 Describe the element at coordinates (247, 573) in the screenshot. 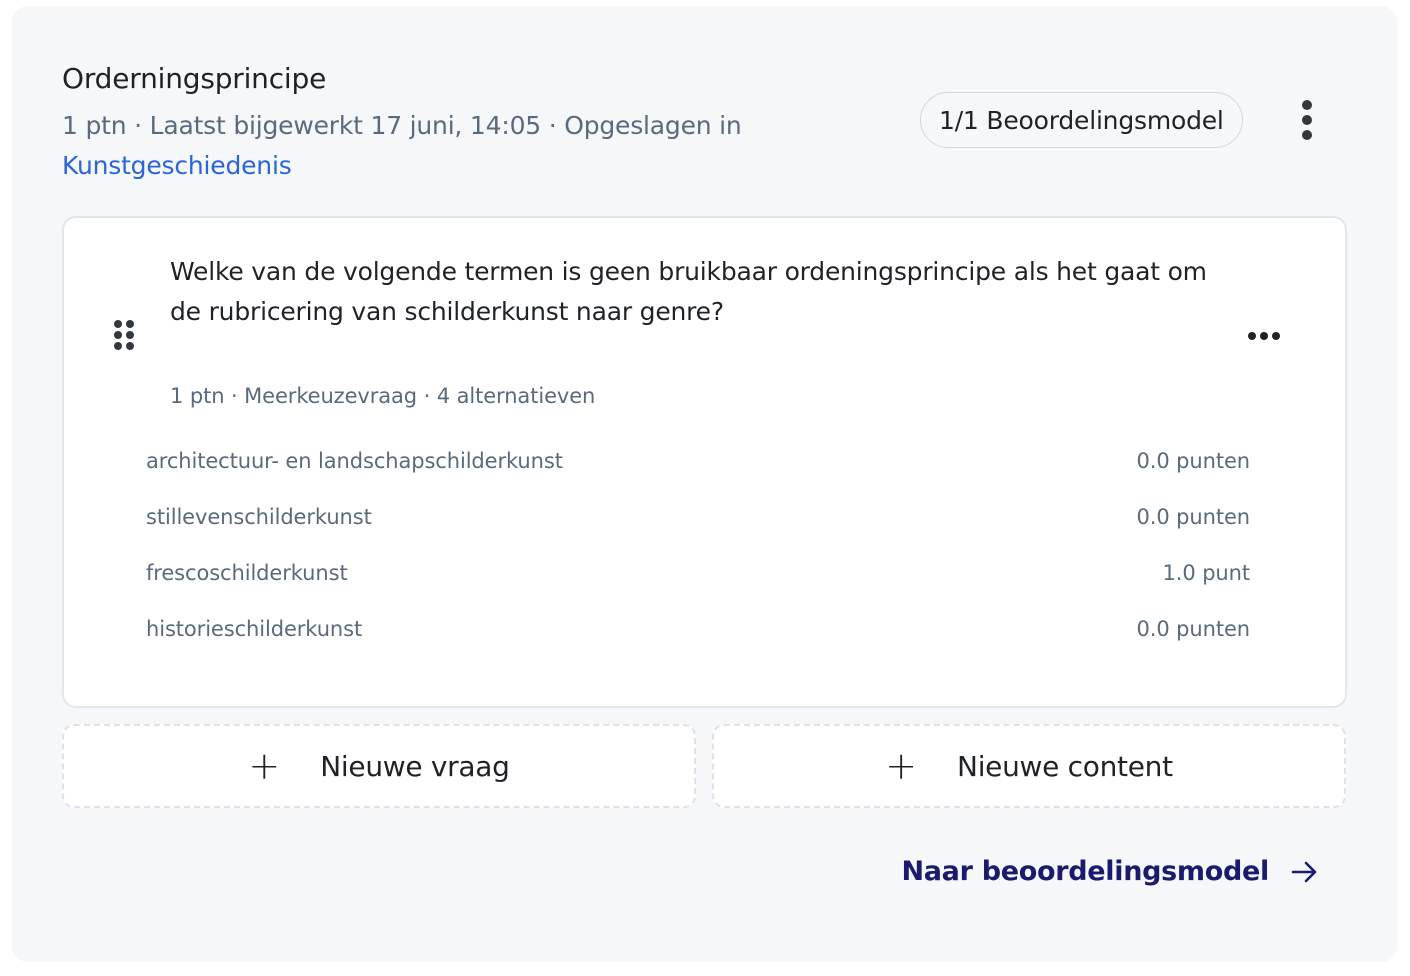

I see `alternative-label: frescoschilderkunst` at that location.